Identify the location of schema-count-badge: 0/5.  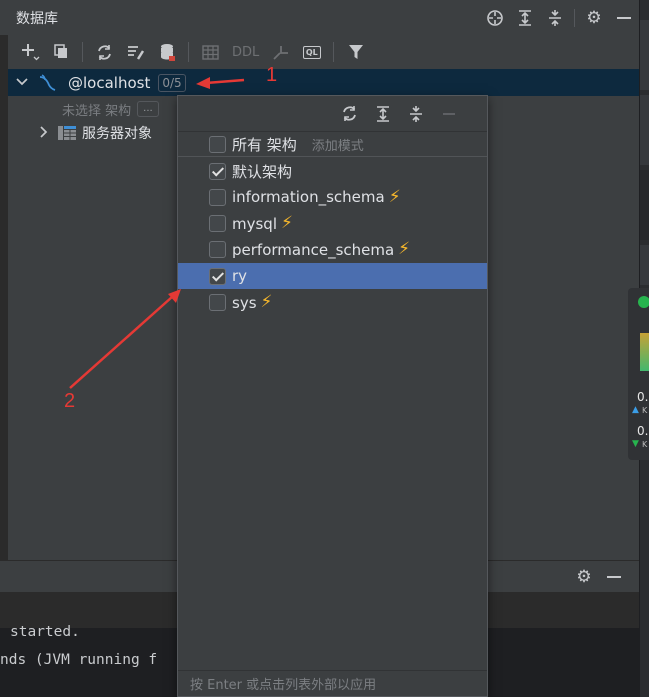
(172, 82).